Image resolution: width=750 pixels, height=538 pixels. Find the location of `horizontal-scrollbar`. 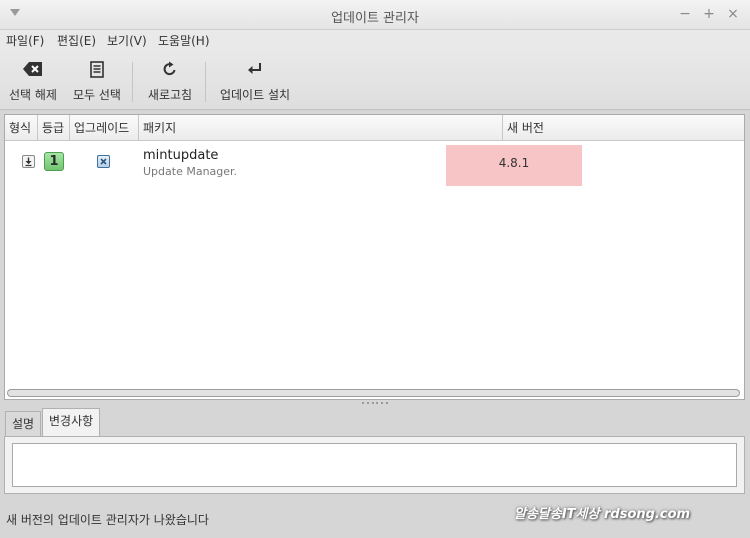

horizontal-scrollbar is located at coordinates (374, 393).